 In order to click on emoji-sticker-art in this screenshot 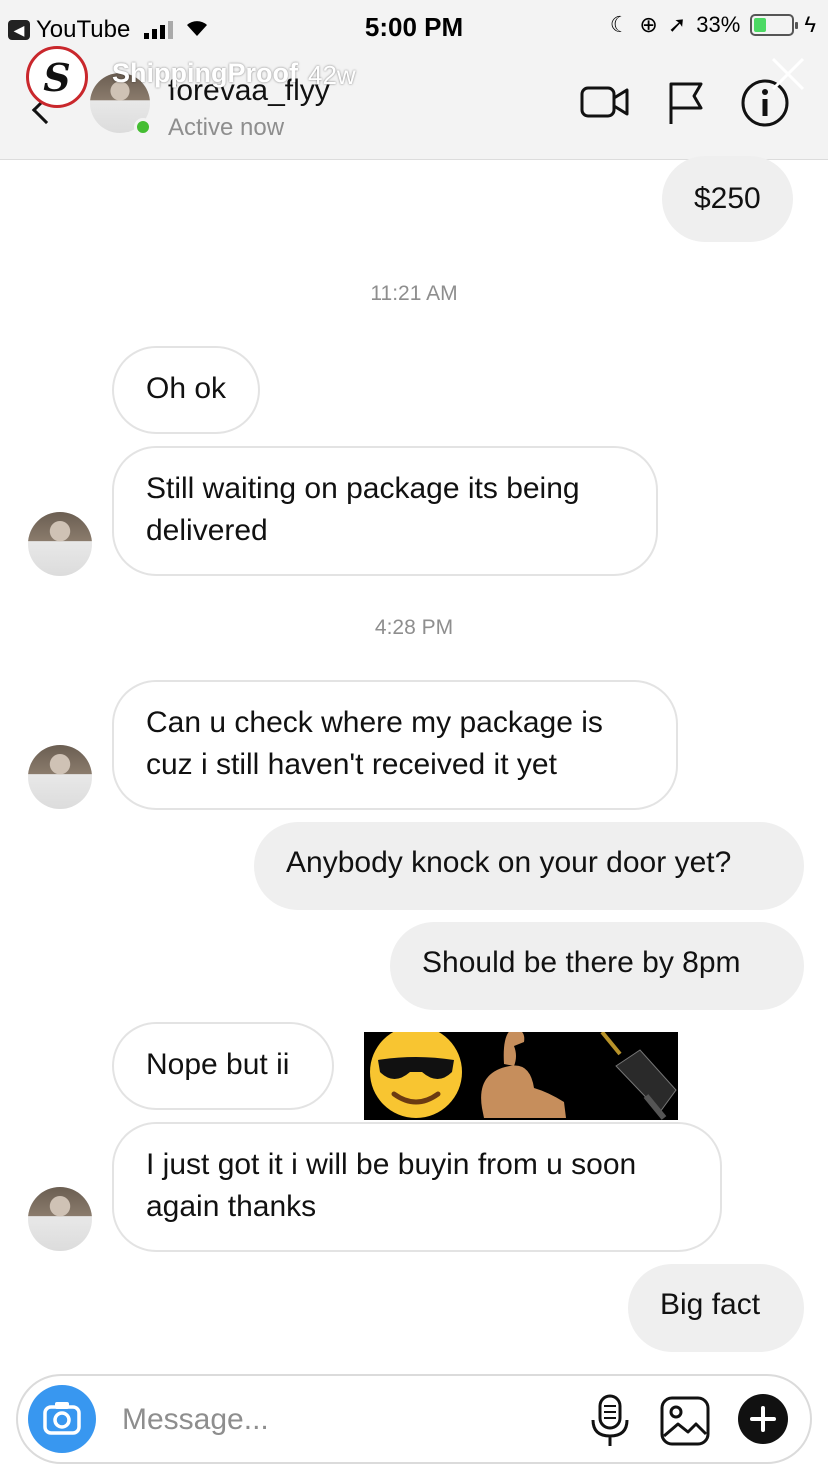, I will do `click(523, 1073)`.